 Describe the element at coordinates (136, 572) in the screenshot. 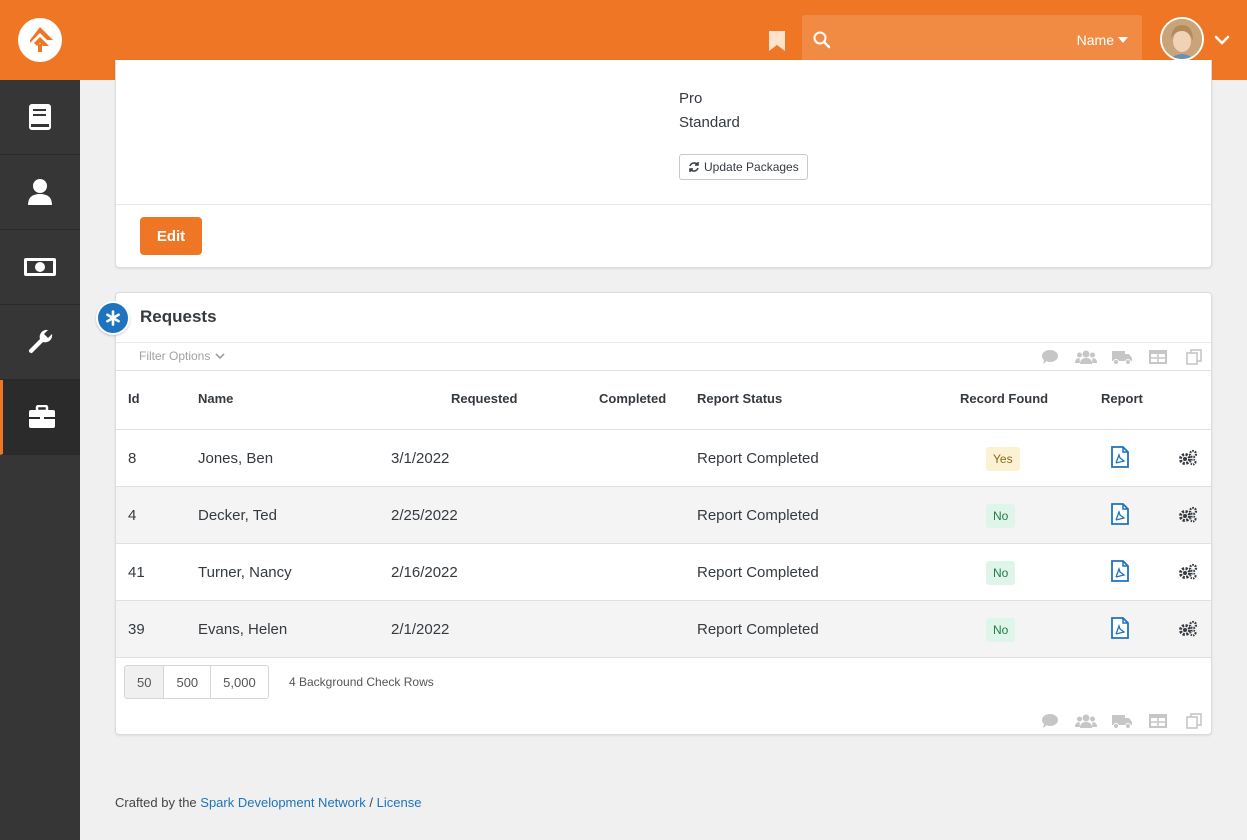

I see `cell-id: 41` at that location.